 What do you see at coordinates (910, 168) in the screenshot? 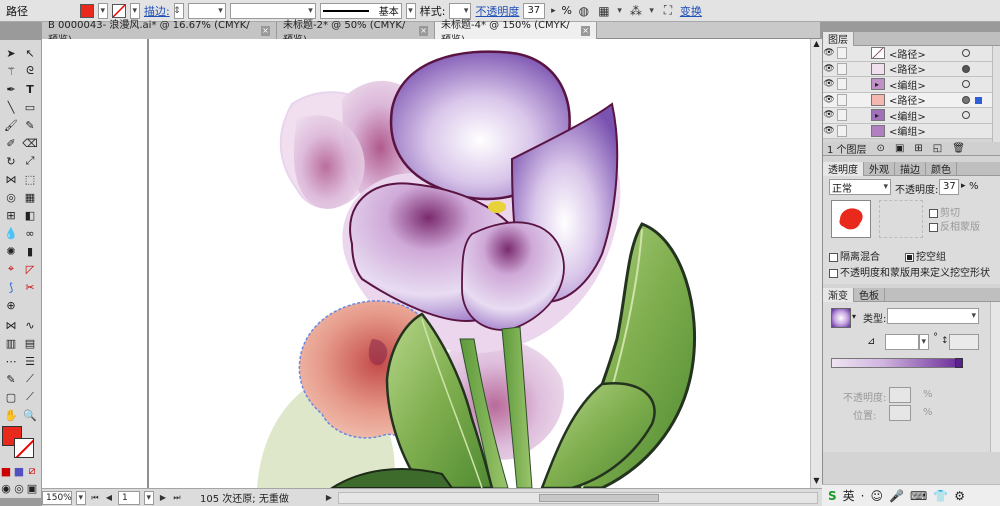
I see `tab-stroke: 描边` at bounding box center [910, 168].